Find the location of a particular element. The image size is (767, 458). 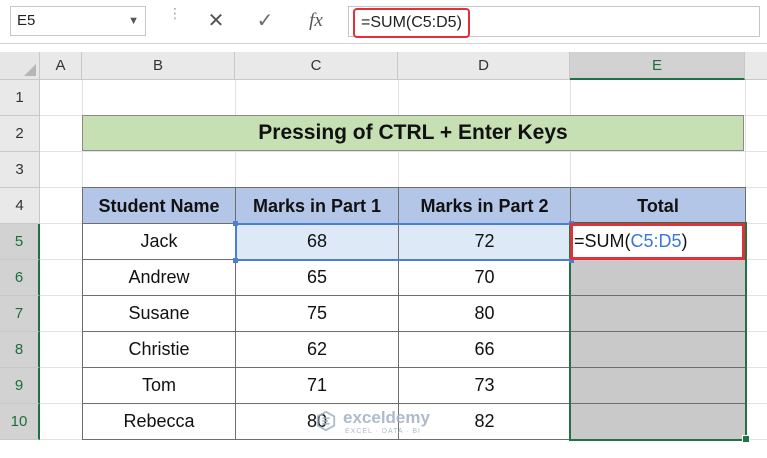

column-header-c: C is located at coordinates (316, 66).